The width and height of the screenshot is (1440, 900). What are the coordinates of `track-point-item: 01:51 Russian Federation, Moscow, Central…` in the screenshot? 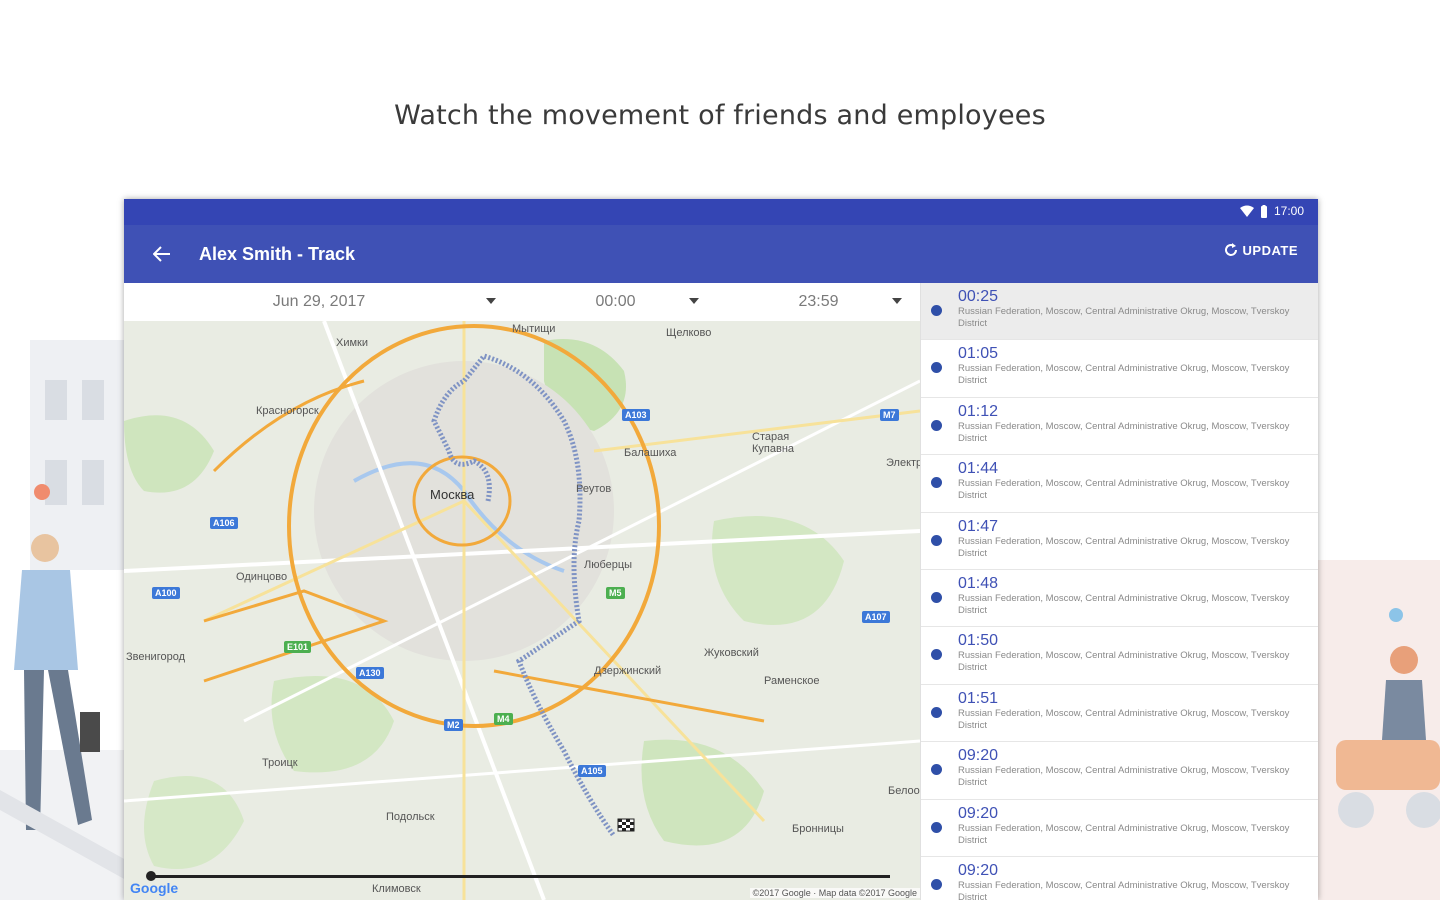 It's located at (1119, 714).